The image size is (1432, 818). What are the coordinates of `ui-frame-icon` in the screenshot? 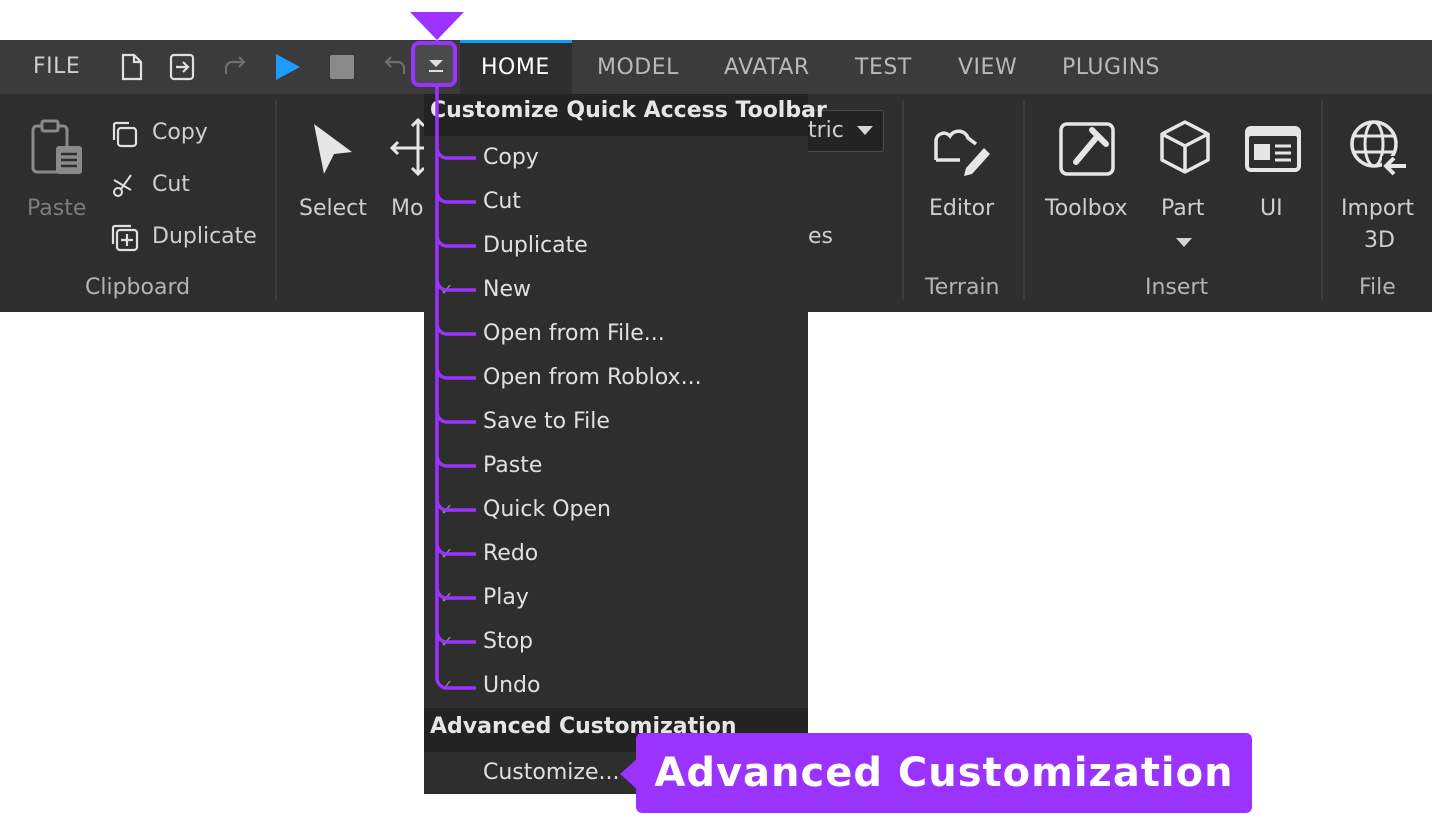 It's located at (1273, 149).